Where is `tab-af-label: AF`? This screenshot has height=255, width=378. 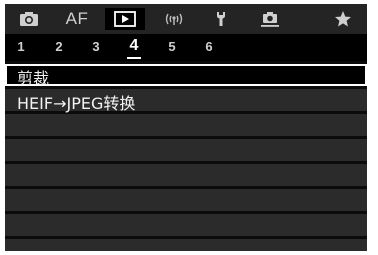 tab-af-label: AF is located at coordinates (77, 18).